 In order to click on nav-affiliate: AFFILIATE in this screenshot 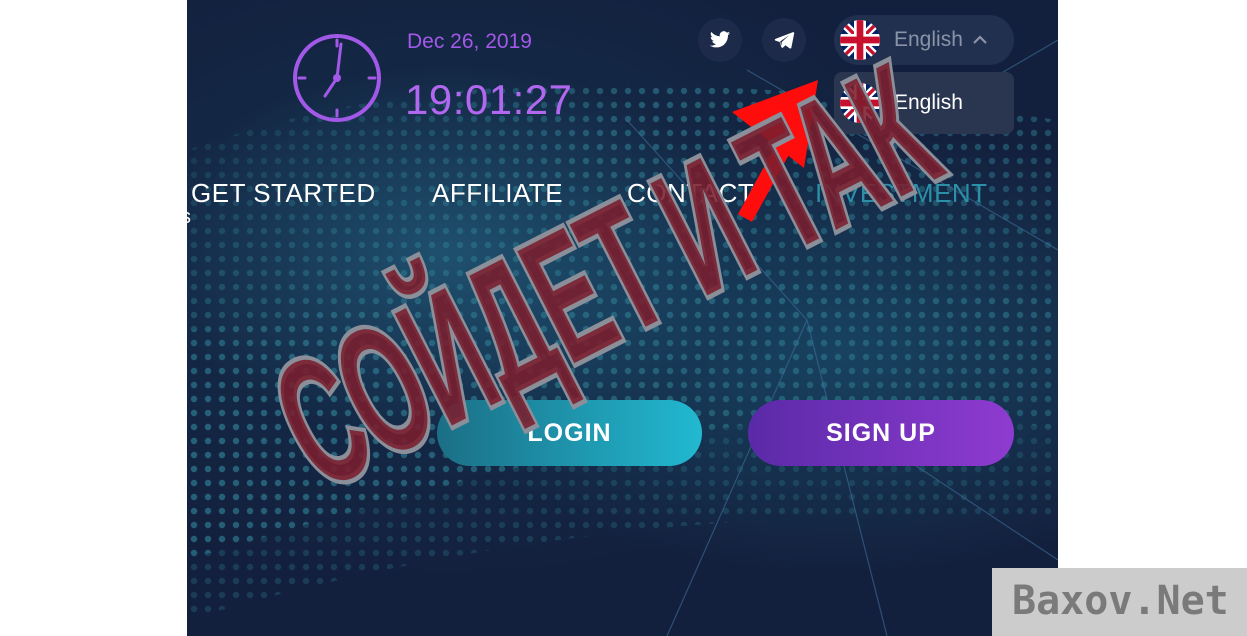, I will do `click(497, 193)`.